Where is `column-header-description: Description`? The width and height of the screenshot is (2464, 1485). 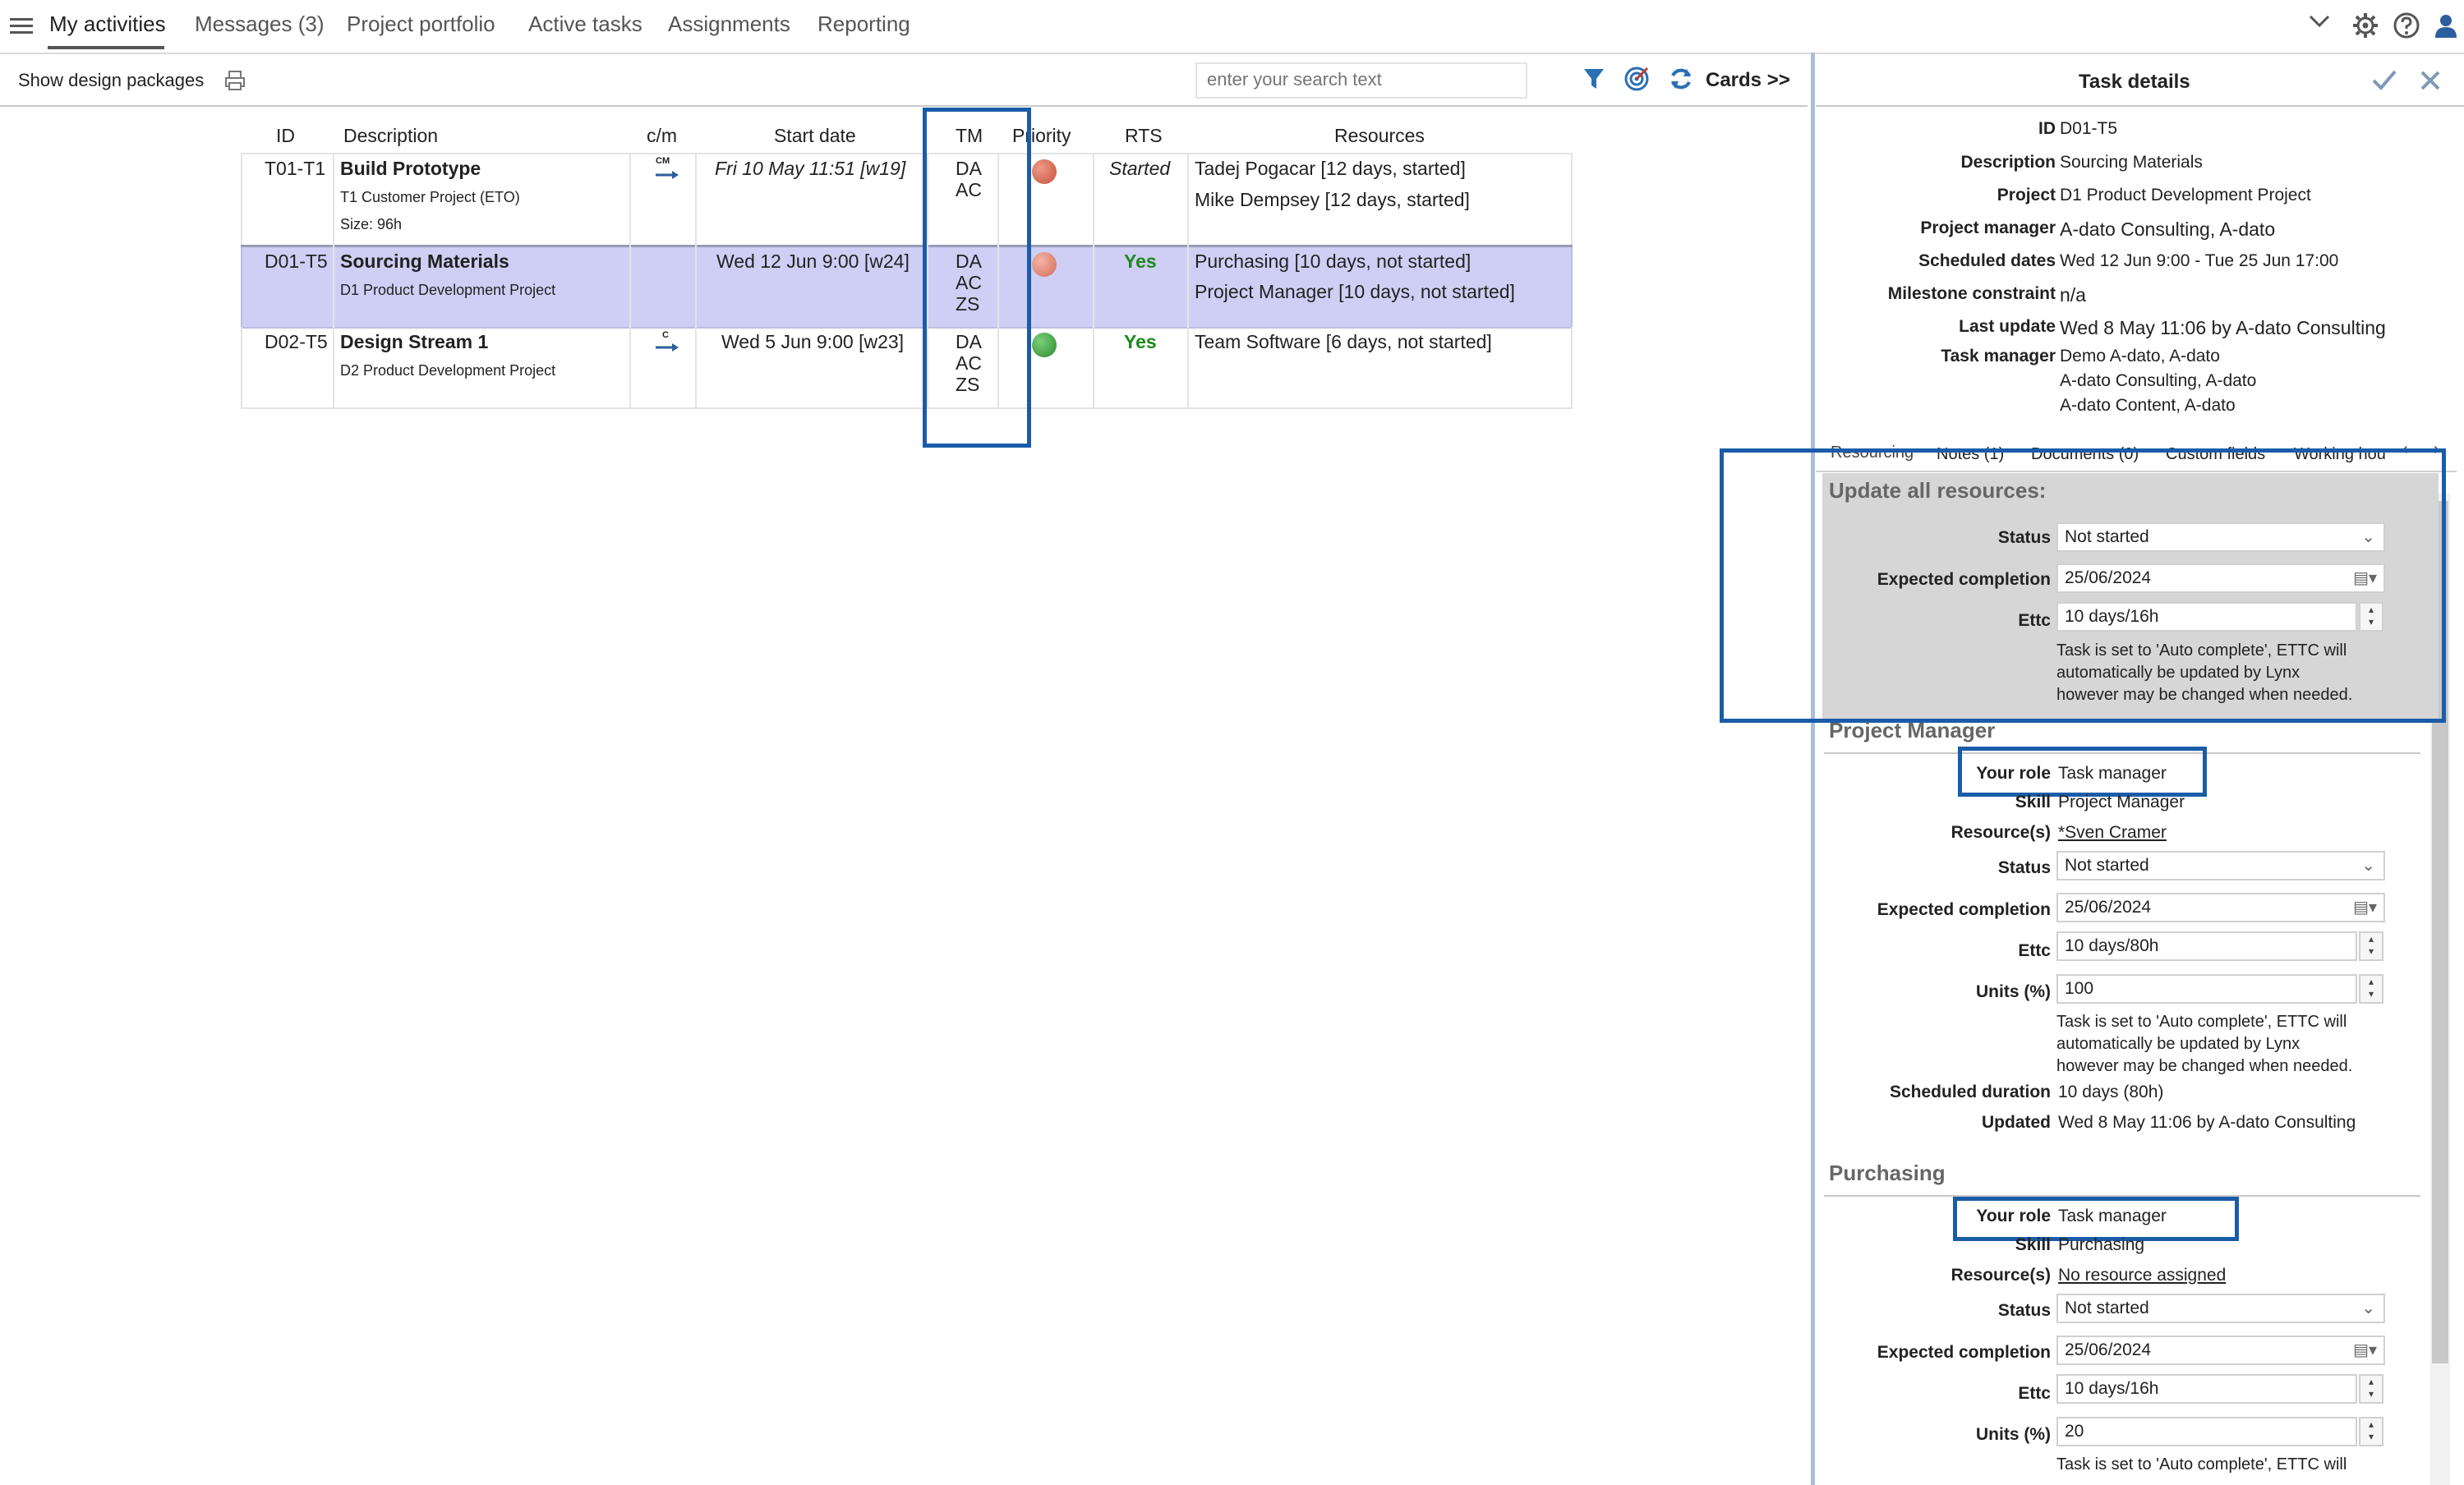
column-header-description: Description is located at coordinates (391, 136).